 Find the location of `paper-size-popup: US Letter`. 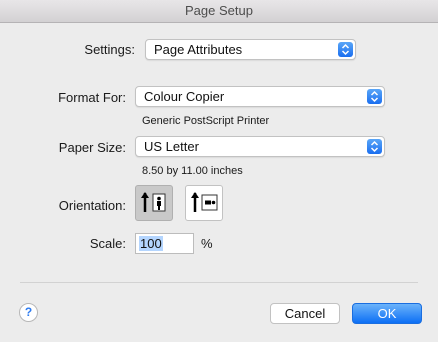

paper-size-popup: US Letter is located at coordinates (260, 146).